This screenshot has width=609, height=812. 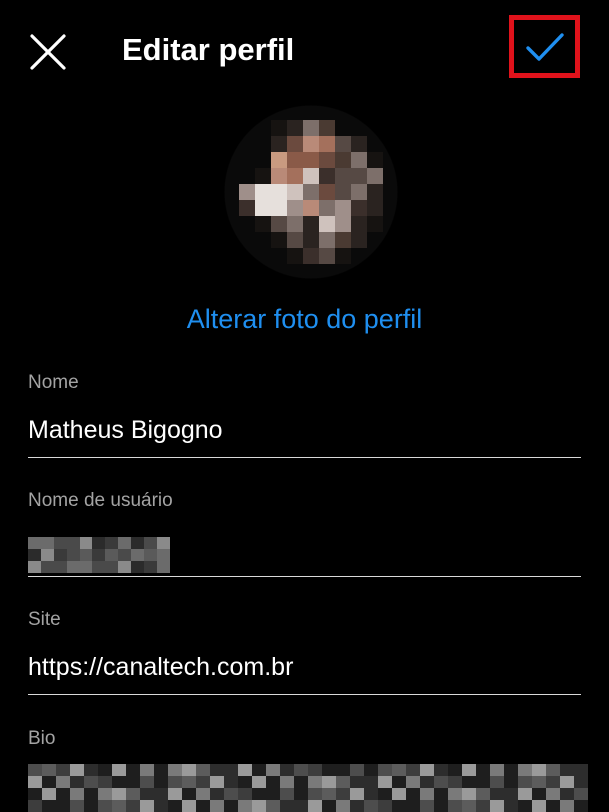 I want to click on site-field: https://canaltech.com.br, so click(x=304, y=671).